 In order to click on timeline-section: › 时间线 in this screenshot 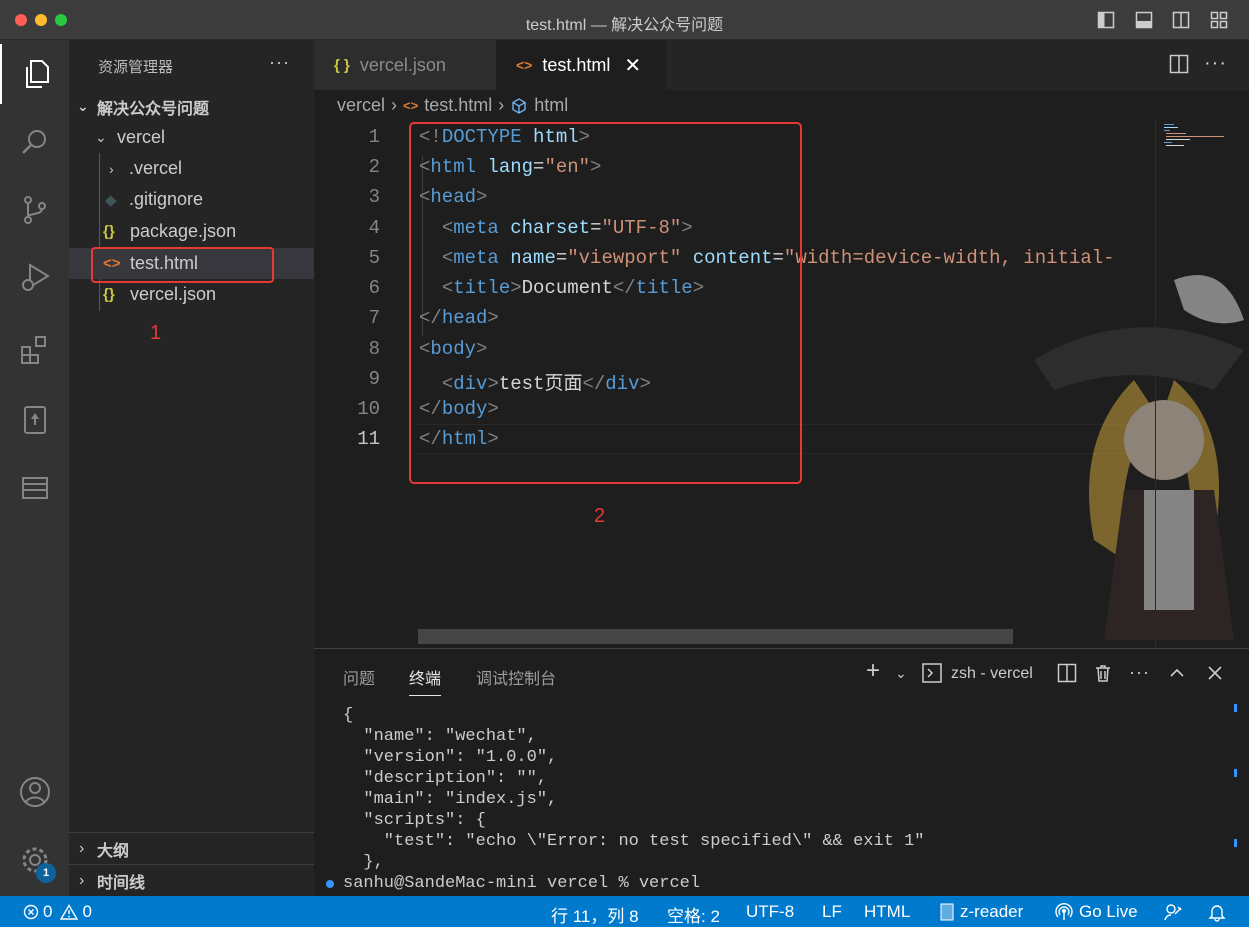, I will do `click(191, 880)`.